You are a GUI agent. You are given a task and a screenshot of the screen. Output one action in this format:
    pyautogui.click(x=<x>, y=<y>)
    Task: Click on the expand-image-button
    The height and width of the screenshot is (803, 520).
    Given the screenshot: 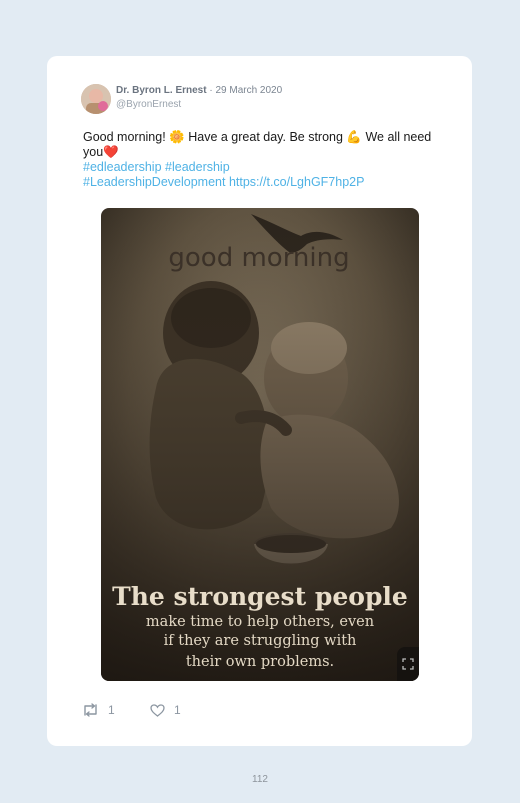 What is the action you would take?
    pyautogui.click(x=408, y=664)
    